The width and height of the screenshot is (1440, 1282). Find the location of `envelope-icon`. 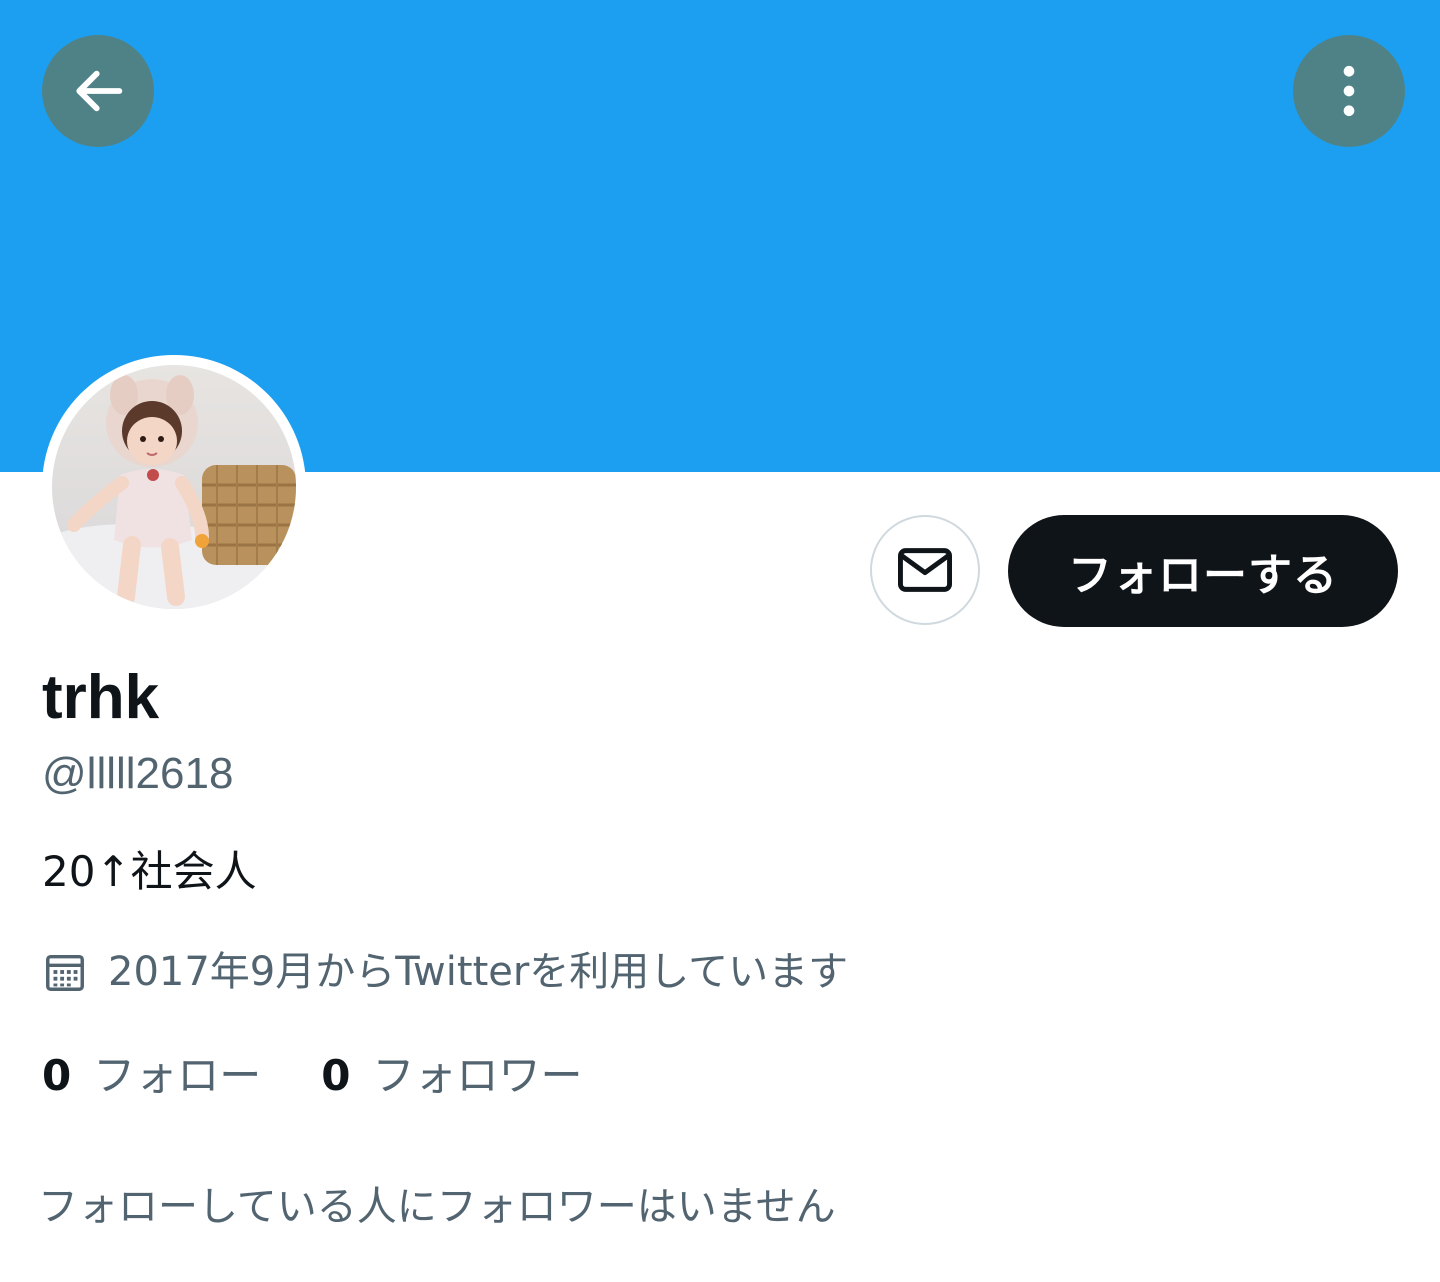

envelope-icon is located at coordinates (925, 570).